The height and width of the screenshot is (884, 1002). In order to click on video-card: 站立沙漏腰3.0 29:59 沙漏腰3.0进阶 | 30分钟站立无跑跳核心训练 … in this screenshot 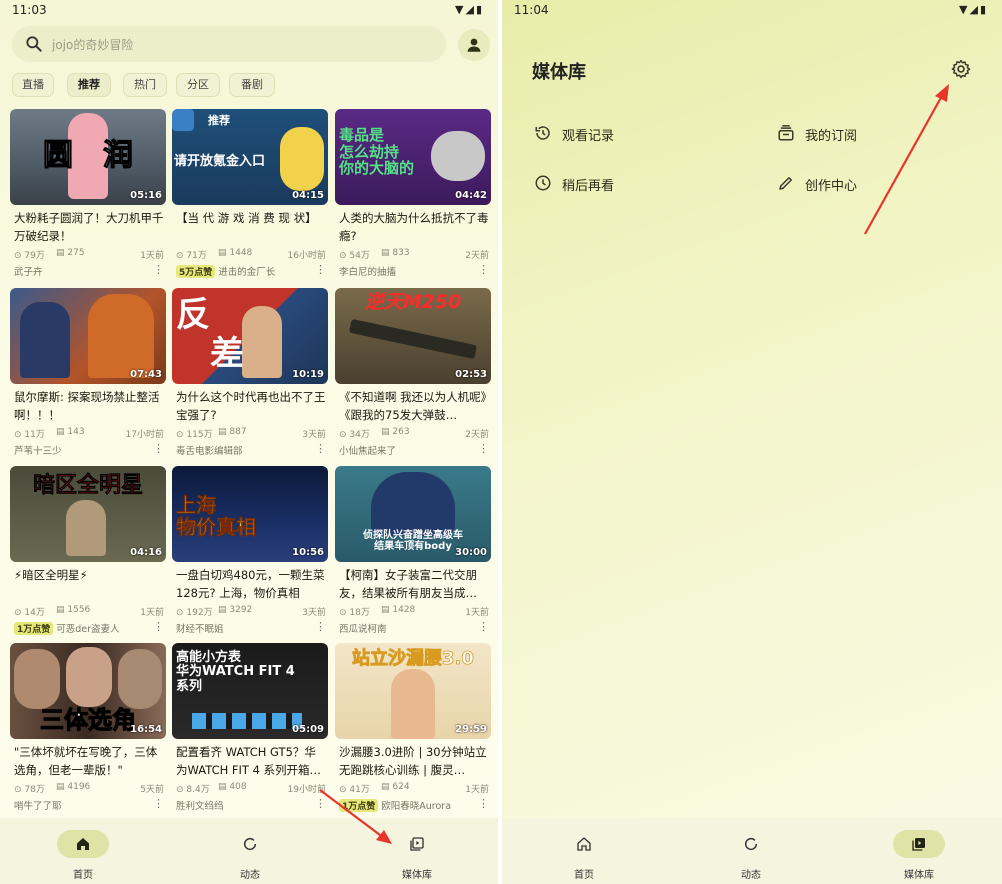, I will do `click(413, 729)`.